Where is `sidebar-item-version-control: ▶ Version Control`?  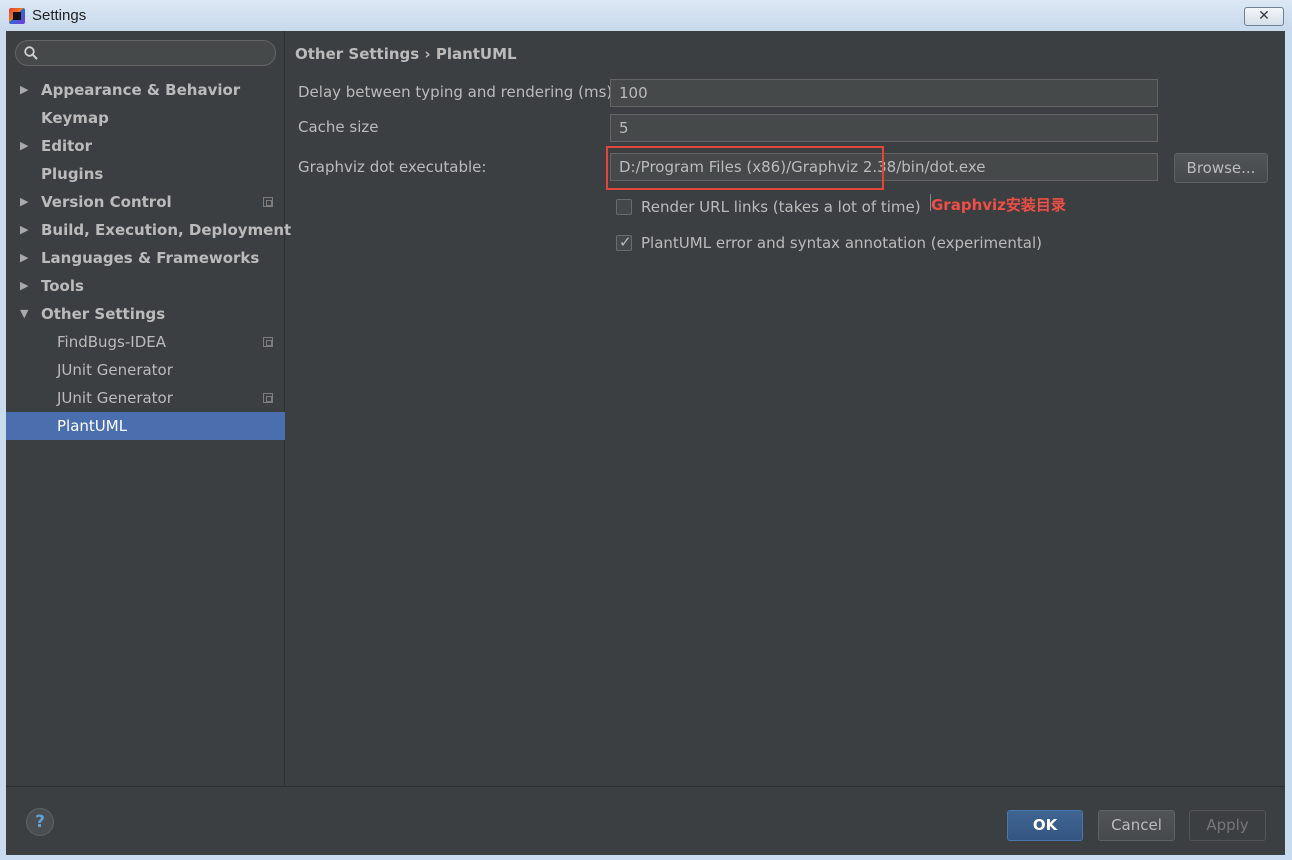
sidebar-item-version-control: ▶ Version Control is located at coordinates (145, 202).